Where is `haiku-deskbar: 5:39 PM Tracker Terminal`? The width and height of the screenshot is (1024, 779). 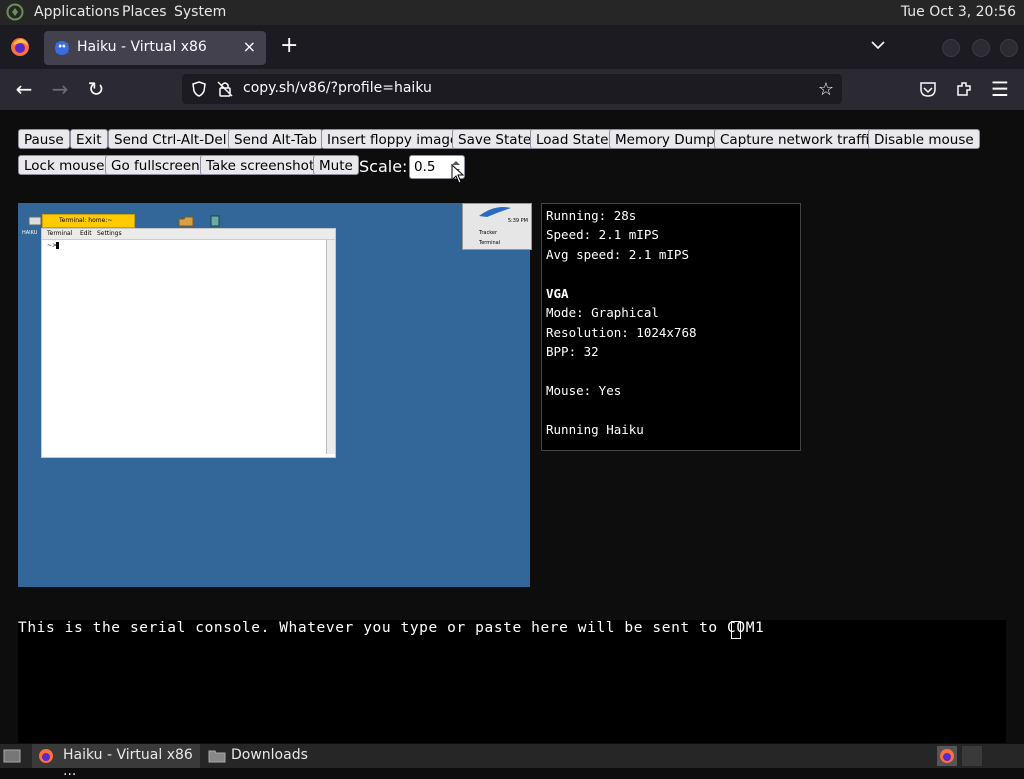
haiku-deskbar: 5:39 PM Tracker Terminal is located at coordinates (497, 226).